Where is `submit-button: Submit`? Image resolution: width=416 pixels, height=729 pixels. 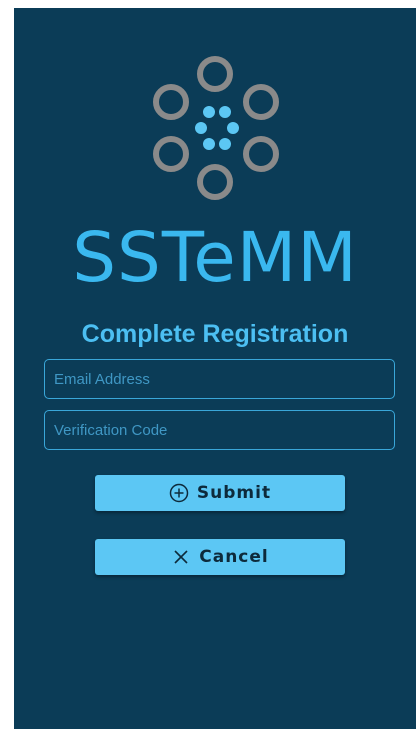
submit-button: Submit is located at coordinates (220, 493).